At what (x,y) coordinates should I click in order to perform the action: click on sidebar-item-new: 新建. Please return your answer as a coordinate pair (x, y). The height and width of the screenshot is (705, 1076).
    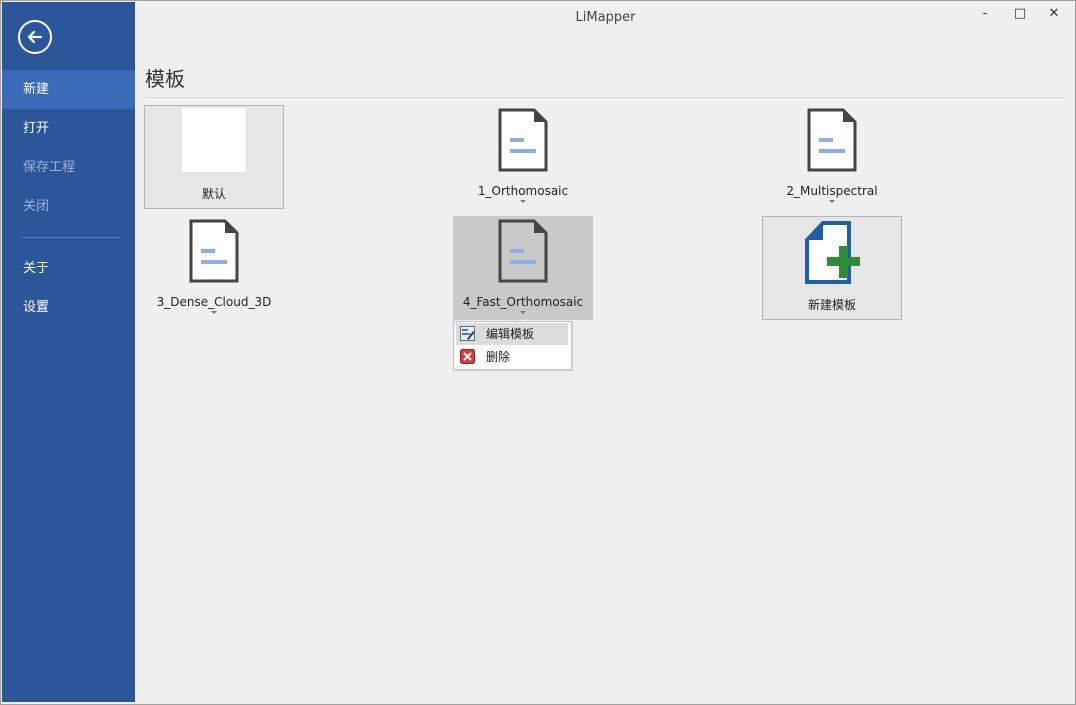
    Looking at the image, I should click on (68, 89).